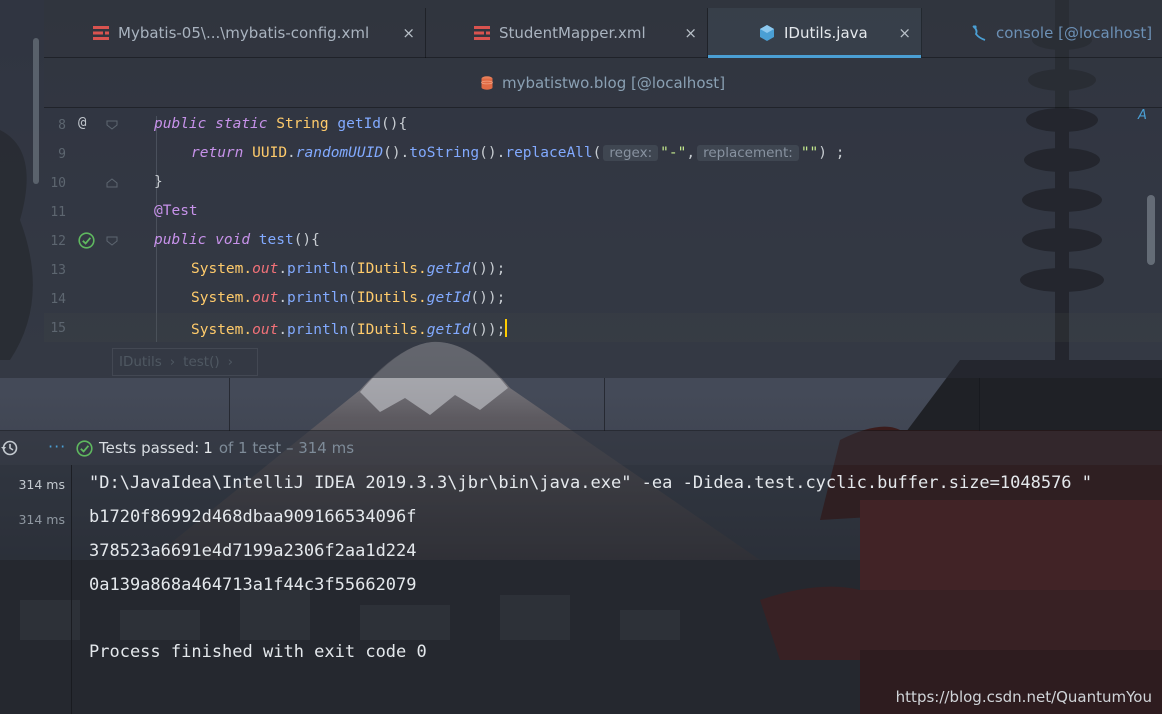 Image resolution: width=1162 pixels, height=714 pixels. Describe the element at coordinates (603, 124) in the screenshot. I see `code-line: 8 @ public static String getId(){` at that location.